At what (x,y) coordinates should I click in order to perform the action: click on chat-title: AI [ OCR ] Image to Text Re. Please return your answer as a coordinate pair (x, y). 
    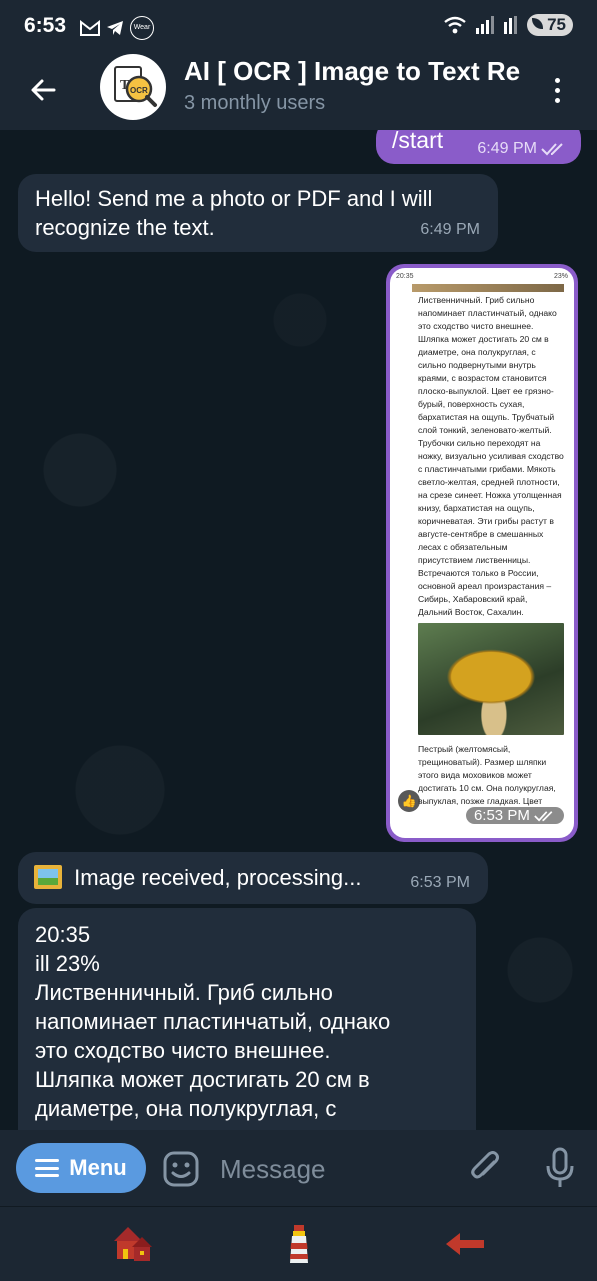
    Looking at the image, I should click on (354, 71).